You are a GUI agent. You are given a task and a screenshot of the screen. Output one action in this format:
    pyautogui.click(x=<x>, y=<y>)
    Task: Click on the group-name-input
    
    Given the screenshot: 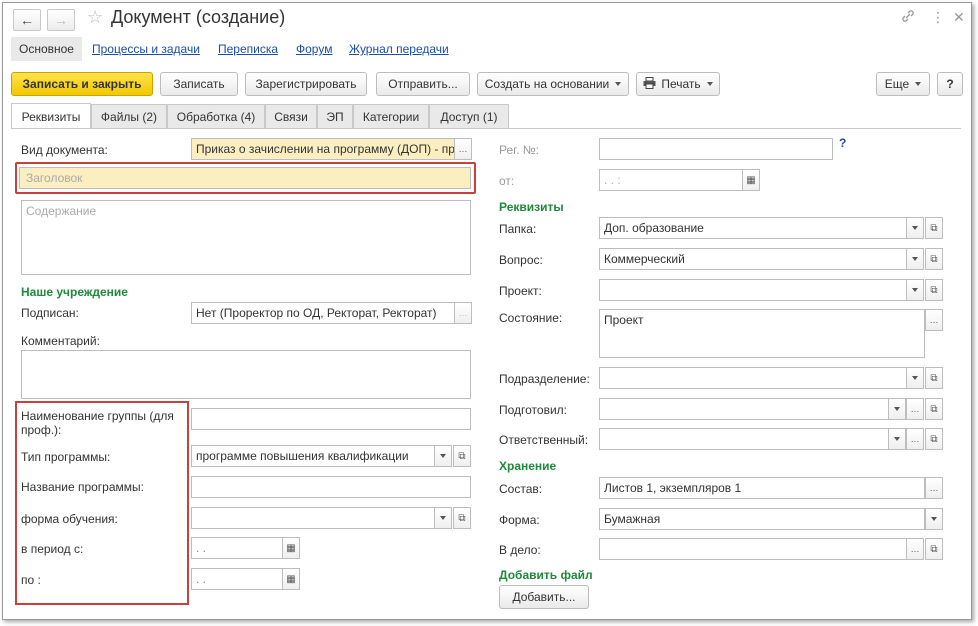 What is the action you would take?
    pyautogui.click(x=331, y=419)
    